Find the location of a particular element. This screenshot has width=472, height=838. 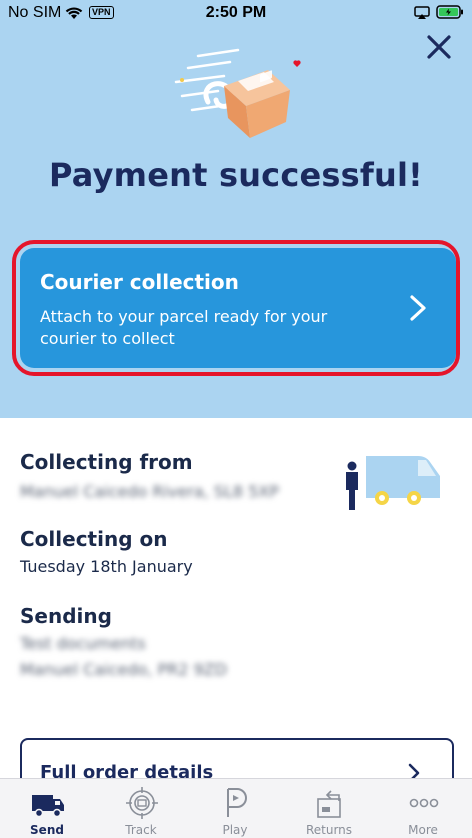

tab-returns: Returns is located at coordinates (329, 808).